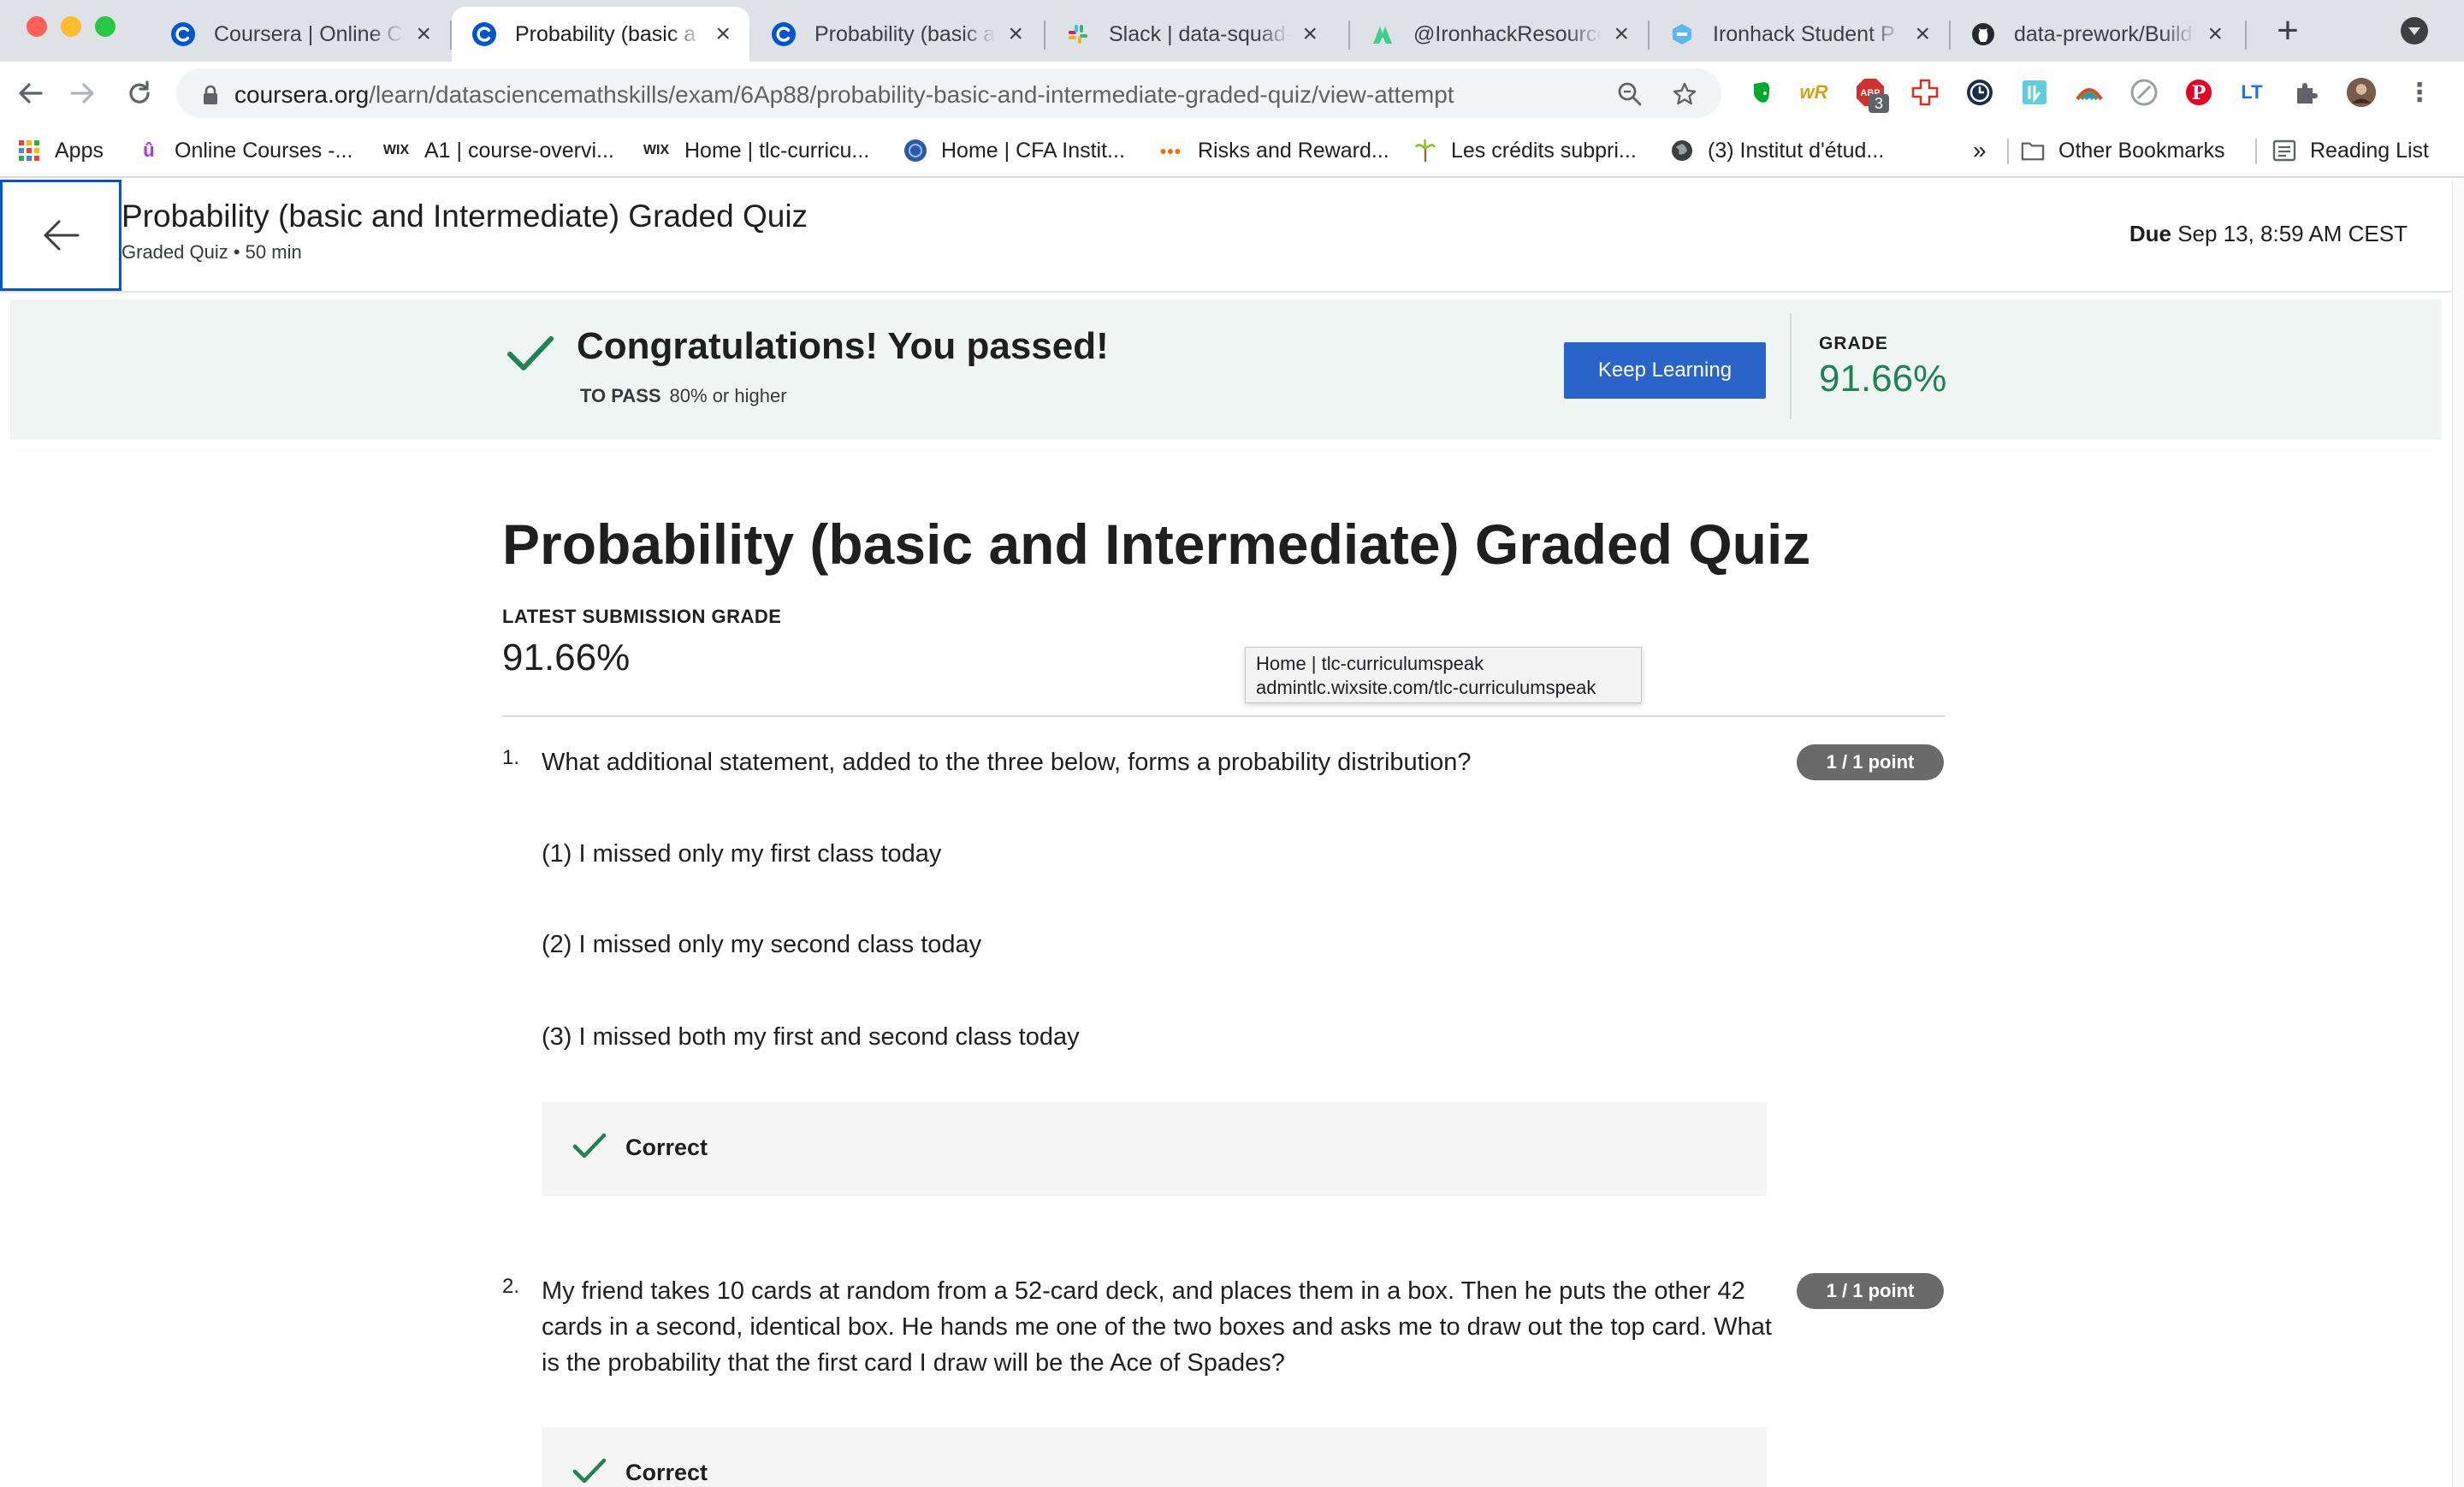 Image resolution: width=2464 pixels, height=1487 pixels. I want to click on page-scrollbar, so click(2458, 833).